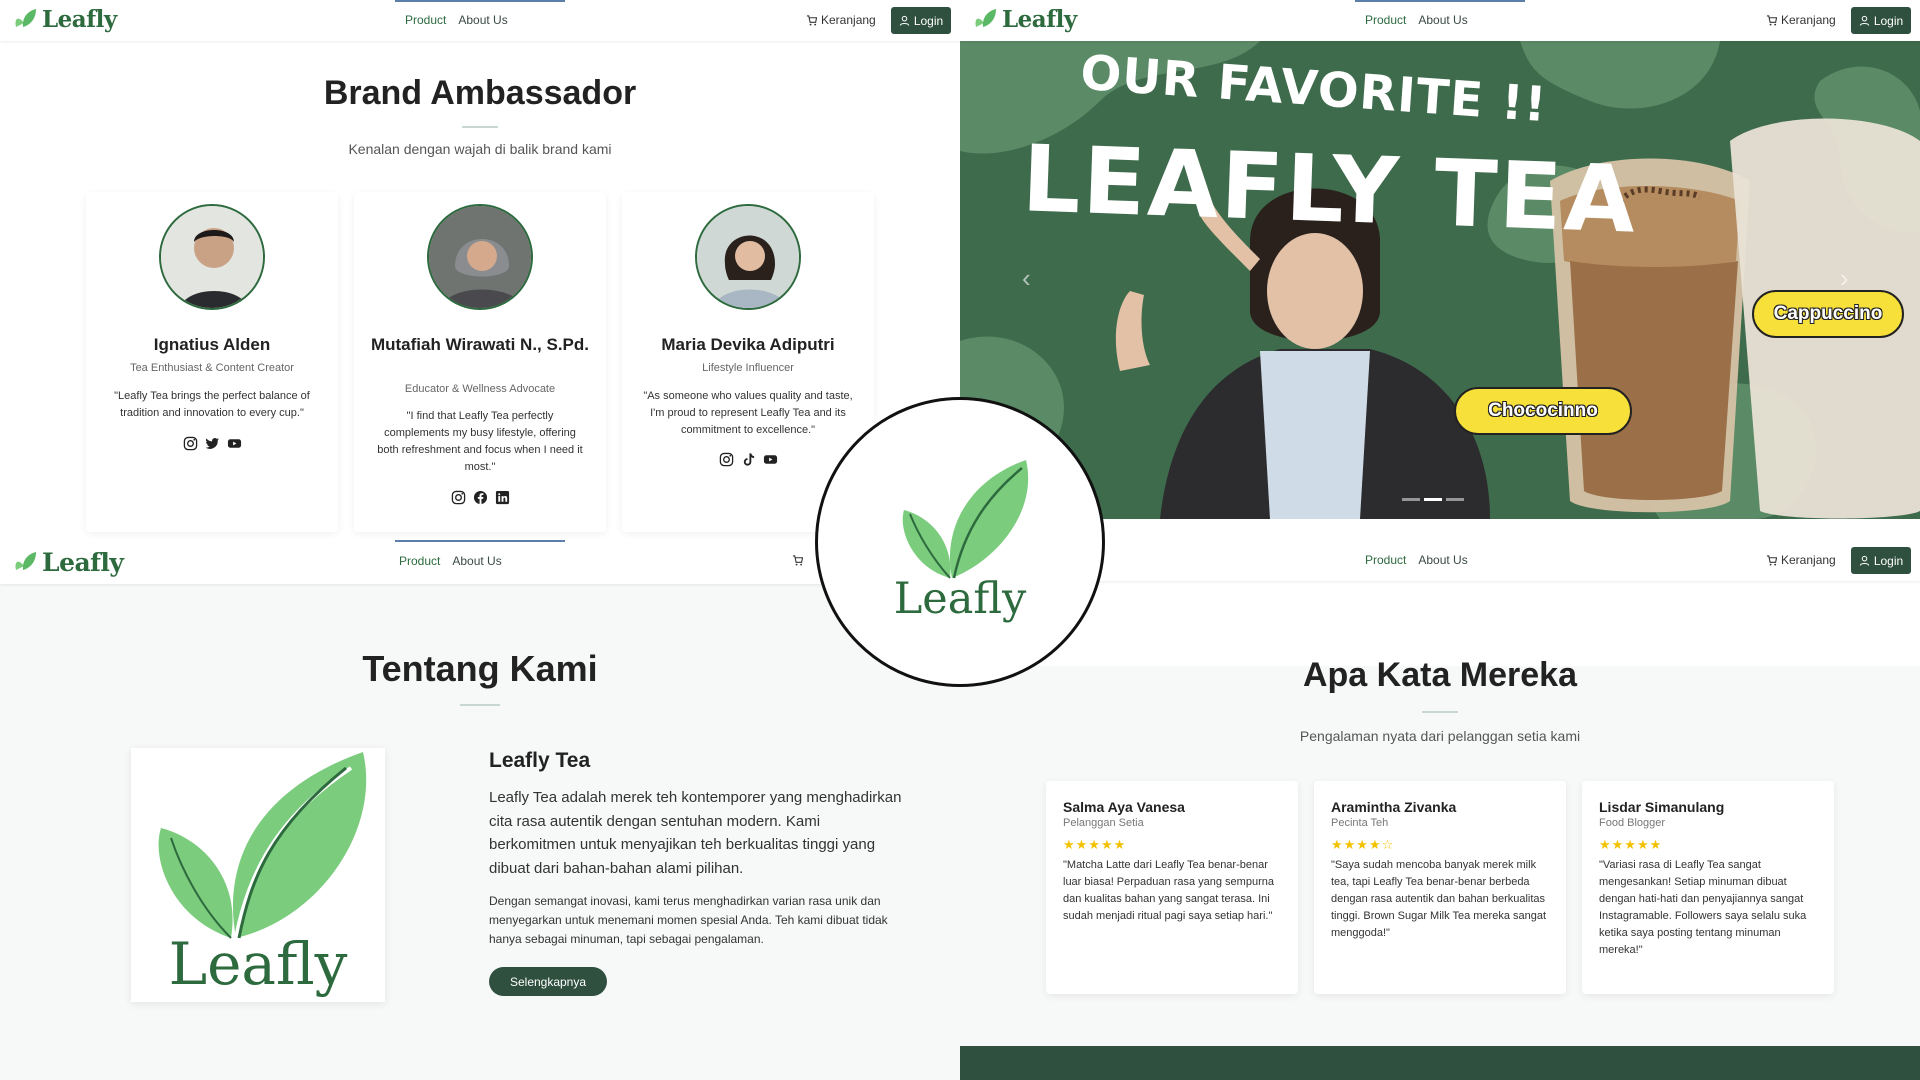  What do you see at coordinates (258, 875) in the screenshot?
I see `about-logo: Leafly` at bounding box center [258, 875].